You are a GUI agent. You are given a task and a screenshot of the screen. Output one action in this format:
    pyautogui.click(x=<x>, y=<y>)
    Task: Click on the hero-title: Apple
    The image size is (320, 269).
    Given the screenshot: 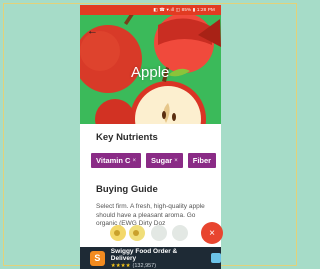 What is the action you would take?
    pyautogui.click(x=150, y=72)
    